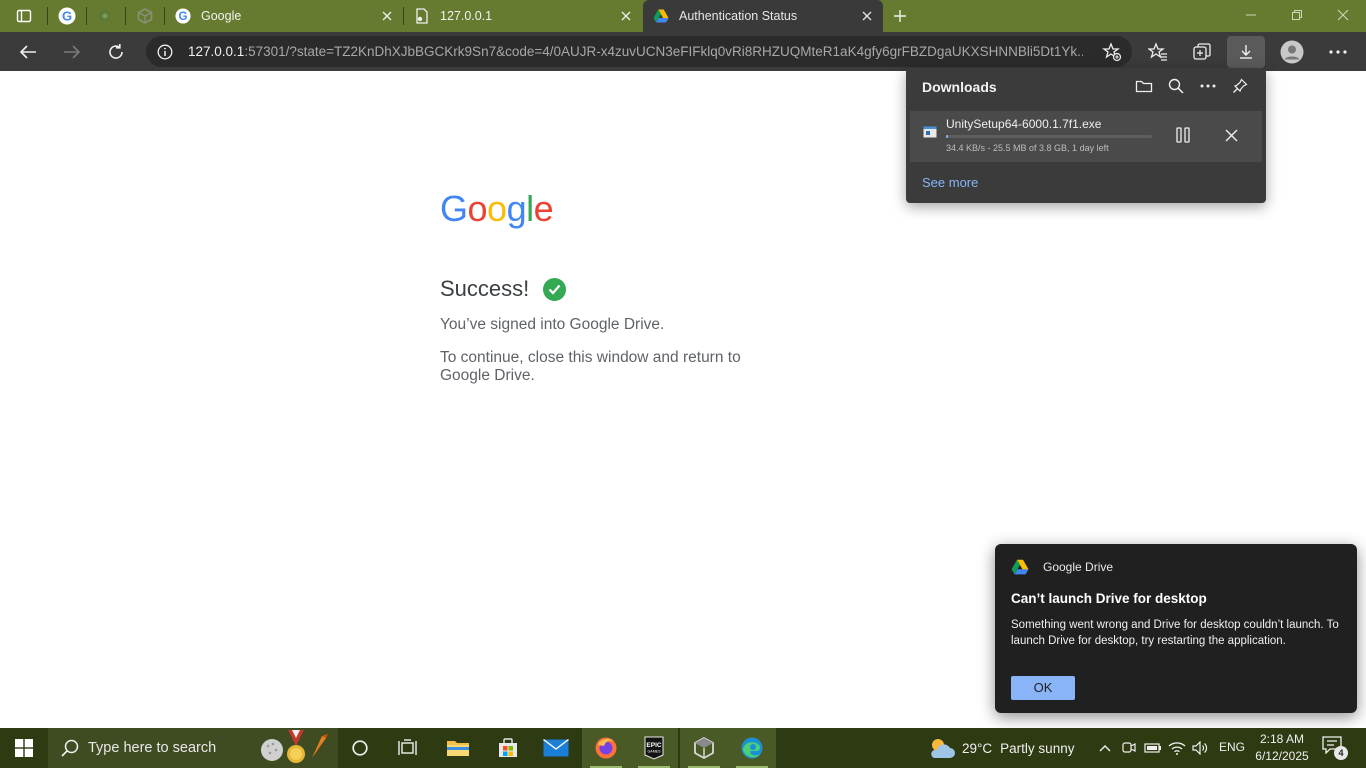  I want to click on tab-google: G Google, so click(284, 16).